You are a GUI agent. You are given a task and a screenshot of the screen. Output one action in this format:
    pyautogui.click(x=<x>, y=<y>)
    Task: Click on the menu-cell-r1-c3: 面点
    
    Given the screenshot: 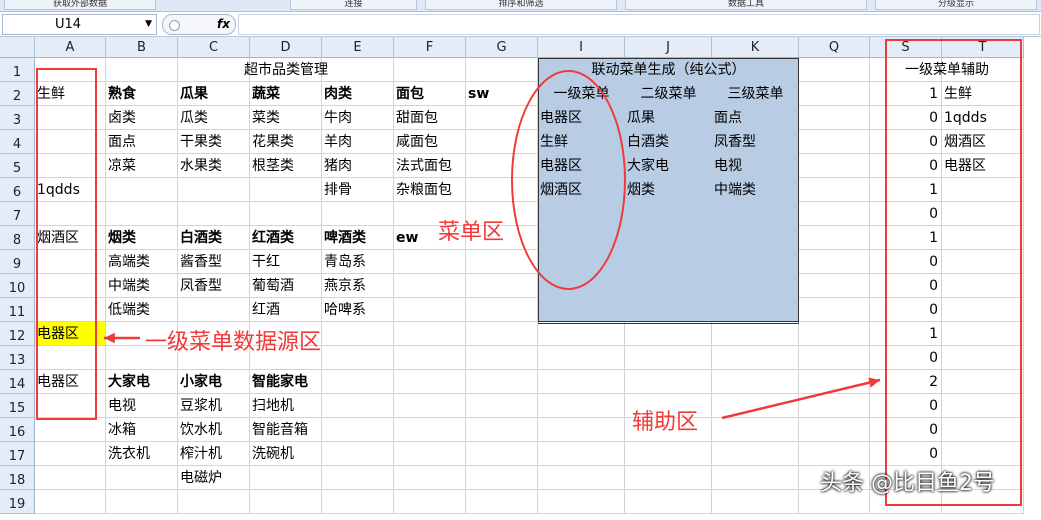 What is the action you would take?
    pyautogui.click(x=755, y=118)
    